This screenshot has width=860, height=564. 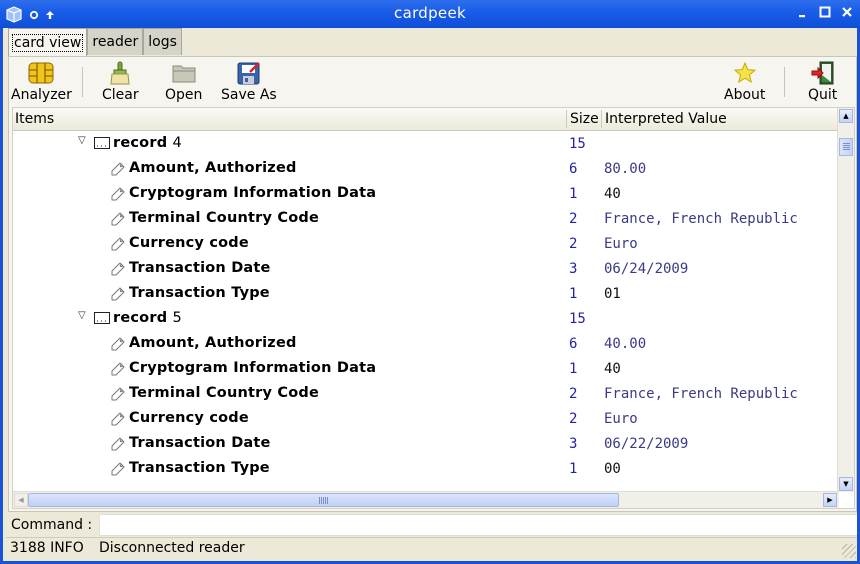 I want to click on analyzer-button: Analyzer, so click(x=41, y=82).